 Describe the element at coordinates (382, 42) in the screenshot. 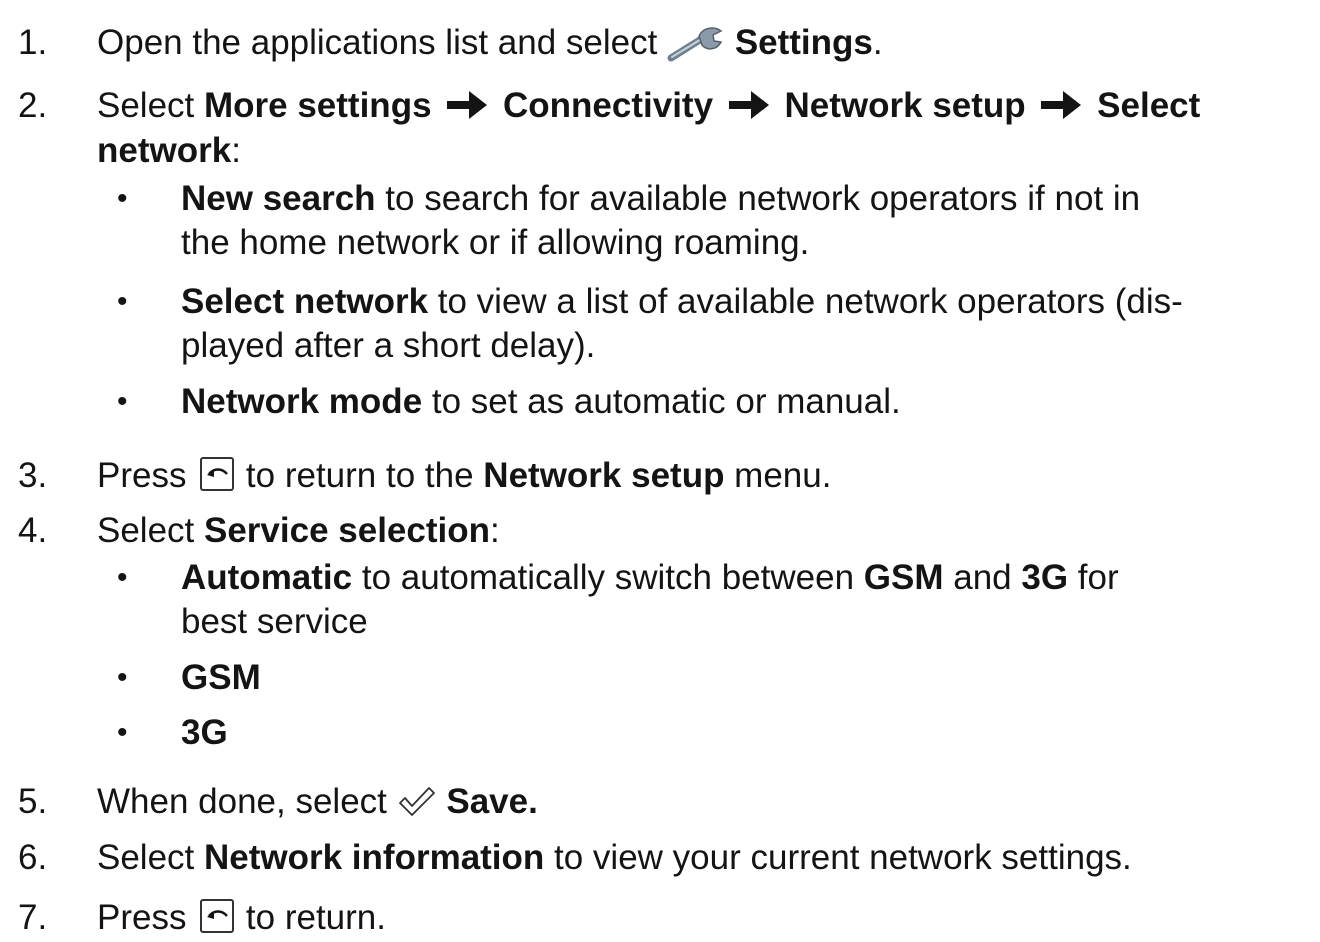

I see `step-text: Open the applications list and select` at that location.